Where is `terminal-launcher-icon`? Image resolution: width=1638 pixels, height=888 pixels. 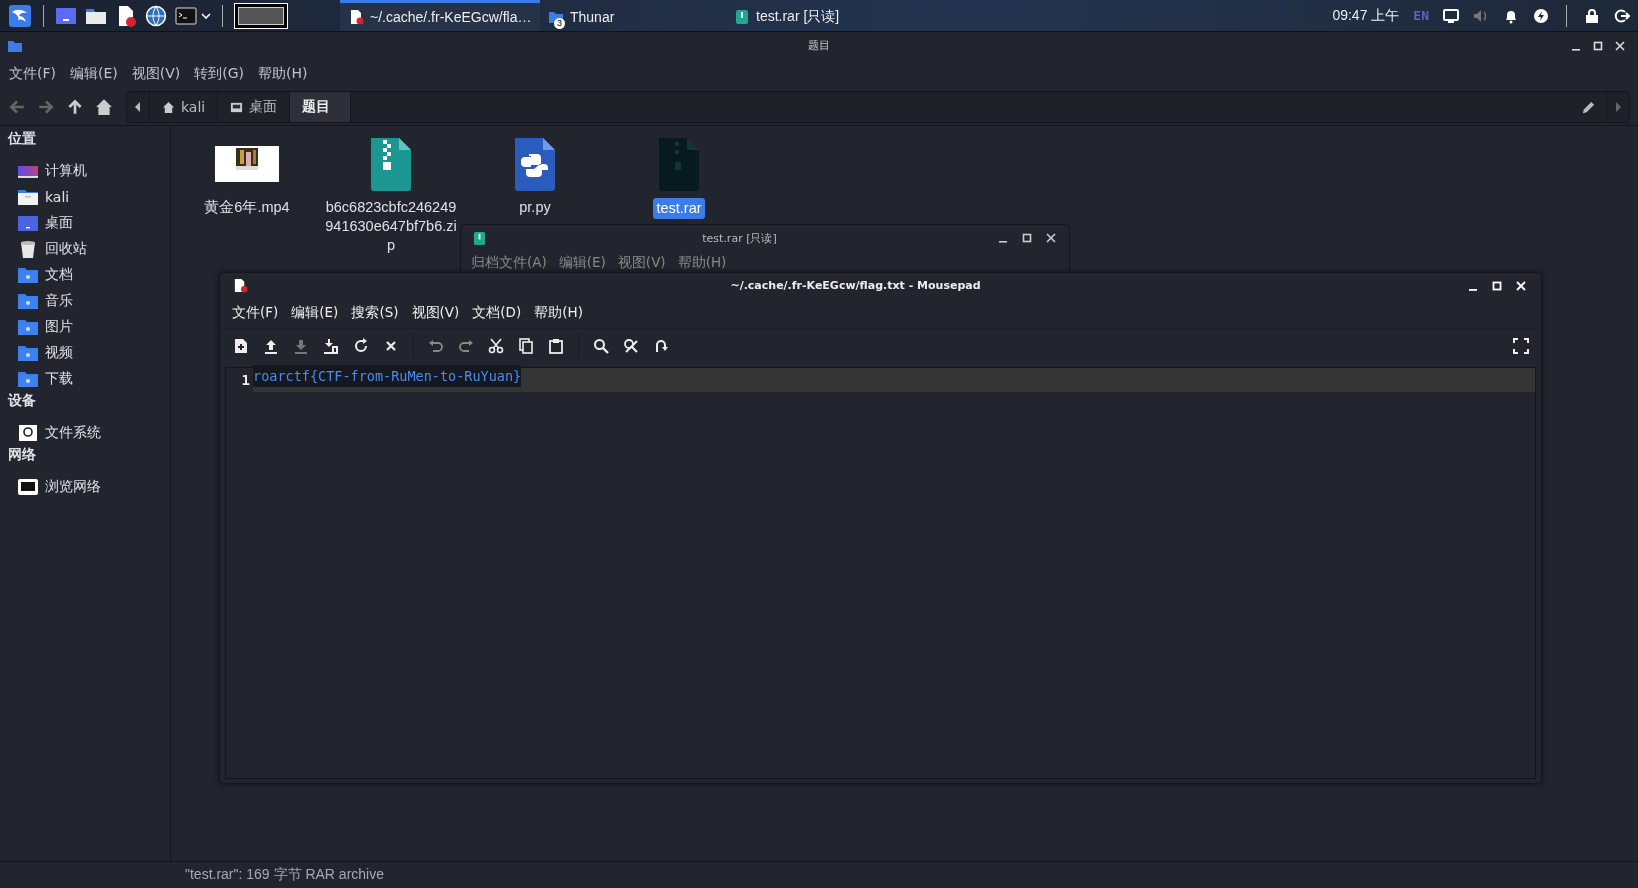 terminal-launcher-icon is located at coordinates (186, 15).